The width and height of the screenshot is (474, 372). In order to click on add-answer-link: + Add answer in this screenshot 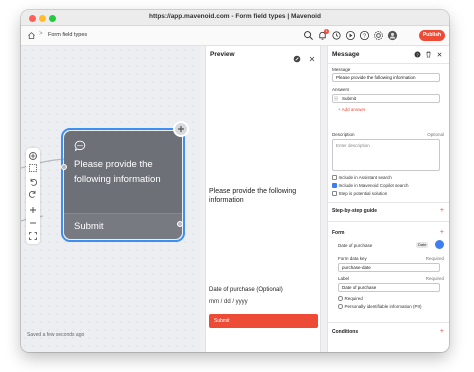, I will do `click(351, 109)`.